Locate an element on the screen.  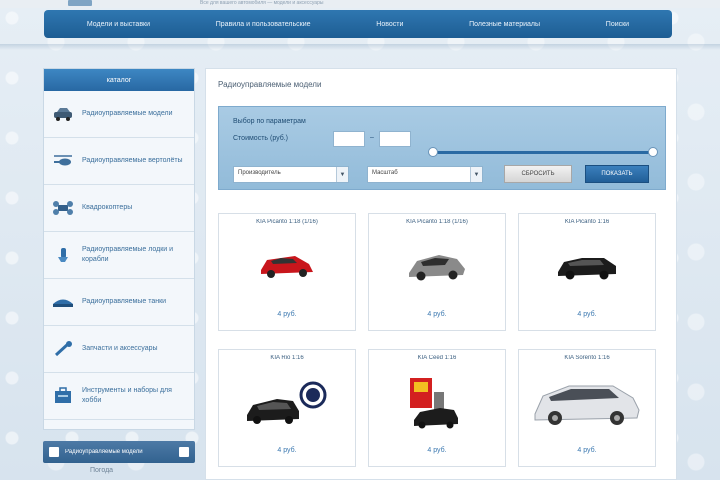
sidebar-item-tools: Инструменты и наборы для хобби is located at coordinates (119, 396).